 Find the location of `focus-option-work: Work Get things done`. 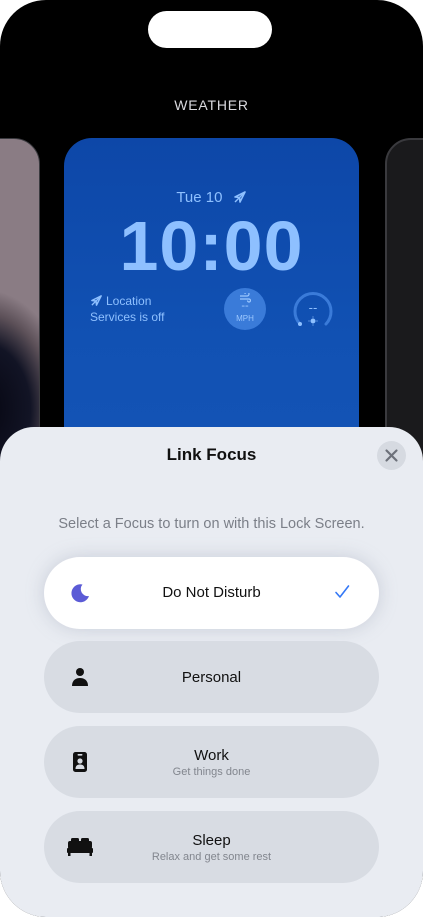

focus-option-work: Work Get things done is located at coordinates (211, 762).